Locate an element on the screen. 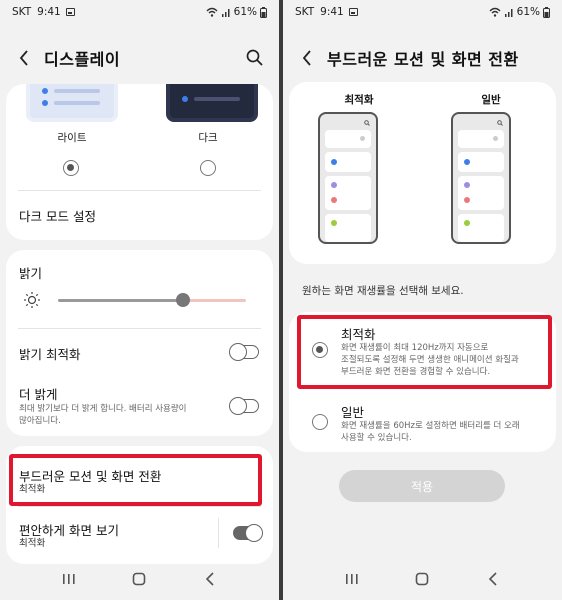 The image size is (562, 600). preview-phone-standard is located at coordinates (481, 178).